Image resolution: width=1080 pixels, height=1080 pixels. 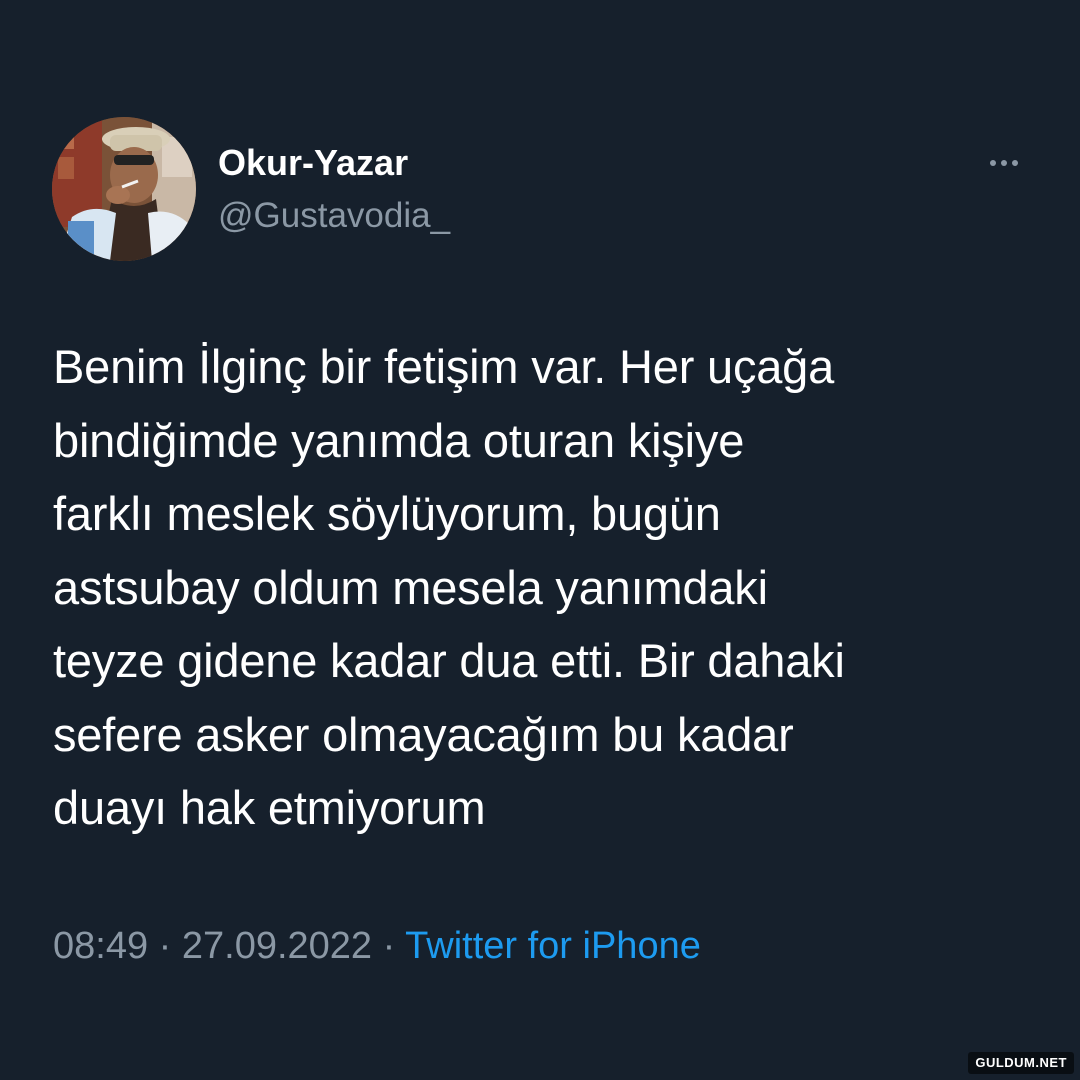 I want to click on more-options-button, so click(x=1004, y=163).